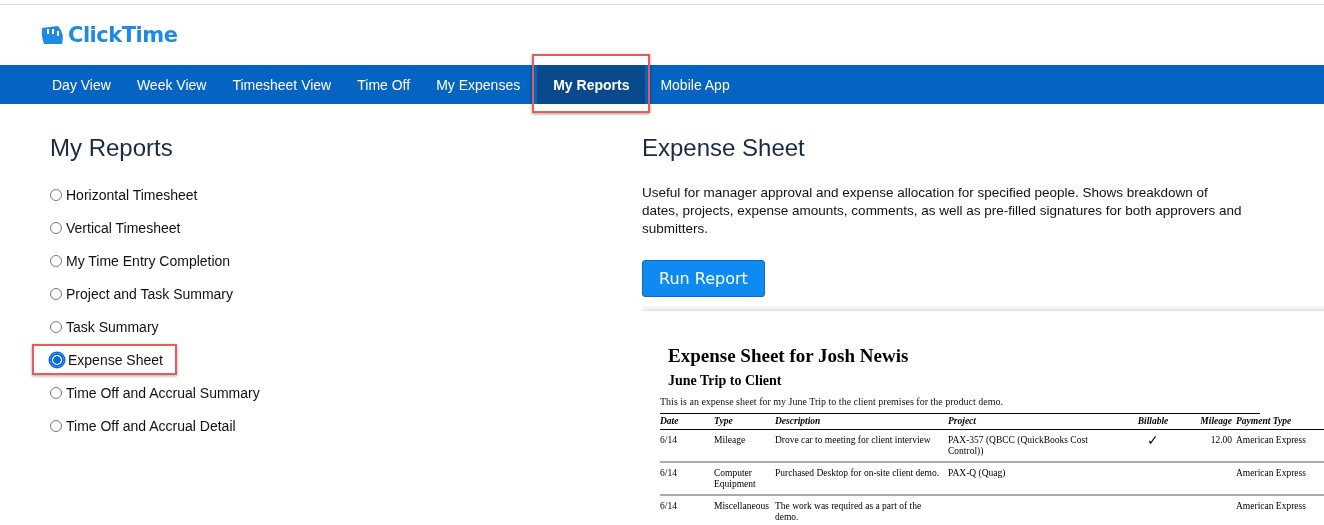 This screenshot has height=525, width=1324. I want to click on table-cell: PAX-357 (QBCC (QuickBooks Cost Control)), so click(1036, 445).